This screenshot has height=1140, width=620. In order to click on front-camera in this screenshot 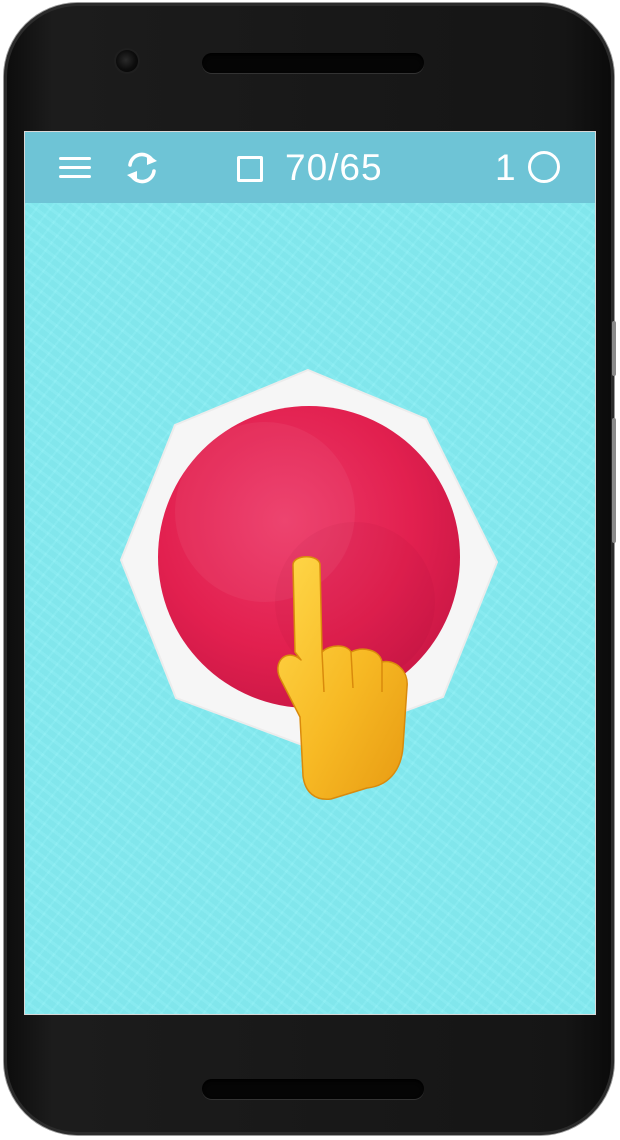, I will do `click(127, 61)`.